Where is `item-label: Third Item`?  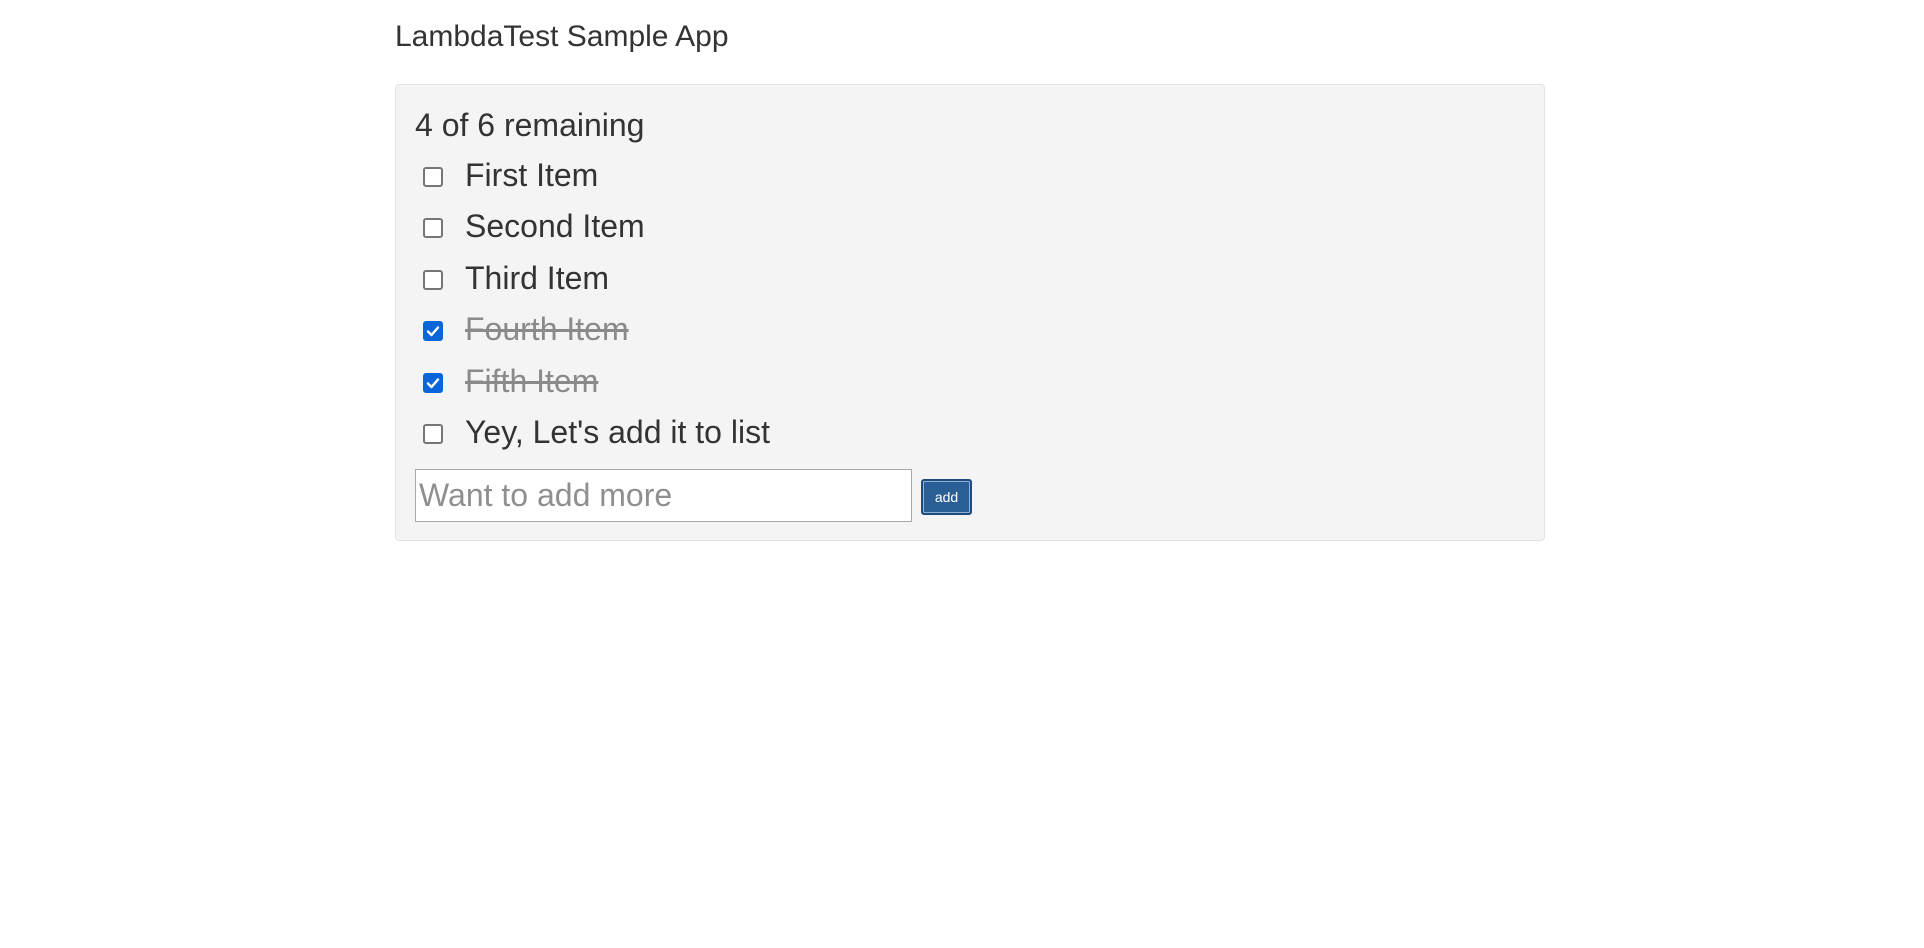 item-label: Third Item is located at coordinates (537, 277).